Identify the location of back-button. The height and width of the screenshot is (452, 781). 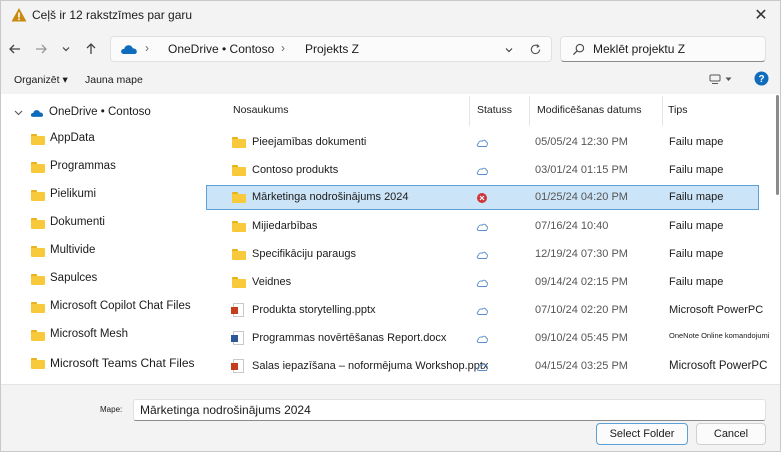
(15, 49).